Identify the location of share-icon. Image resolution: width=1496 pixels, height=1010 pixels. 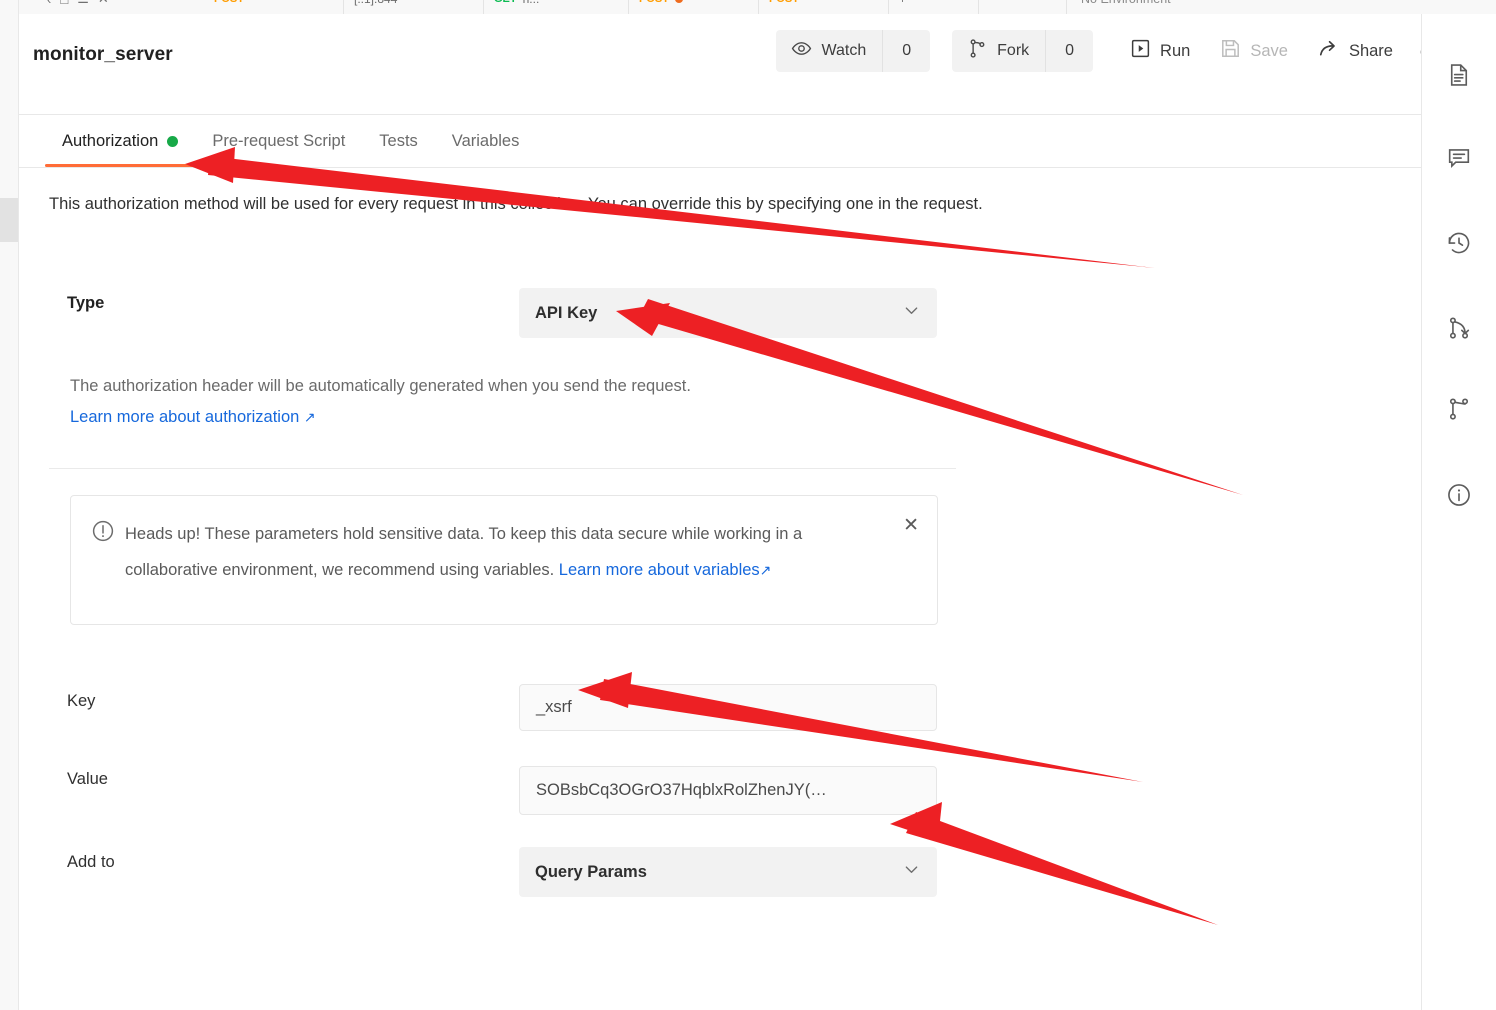
(1329, 51).